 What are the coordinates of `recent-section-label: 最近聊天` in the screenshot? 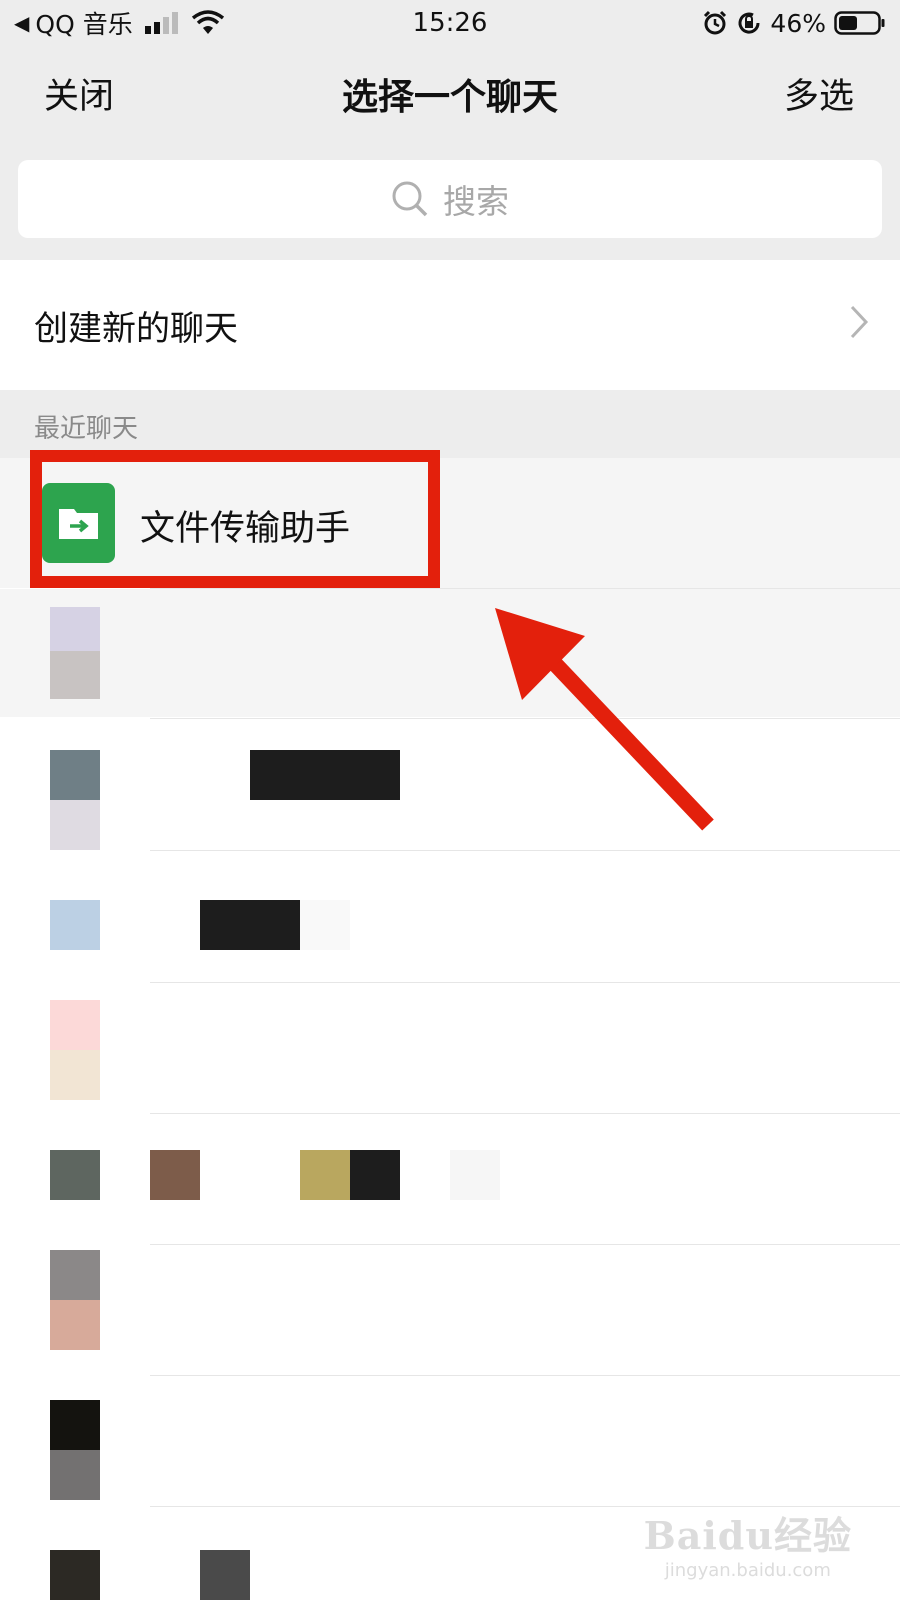 It's located at (86, 429).